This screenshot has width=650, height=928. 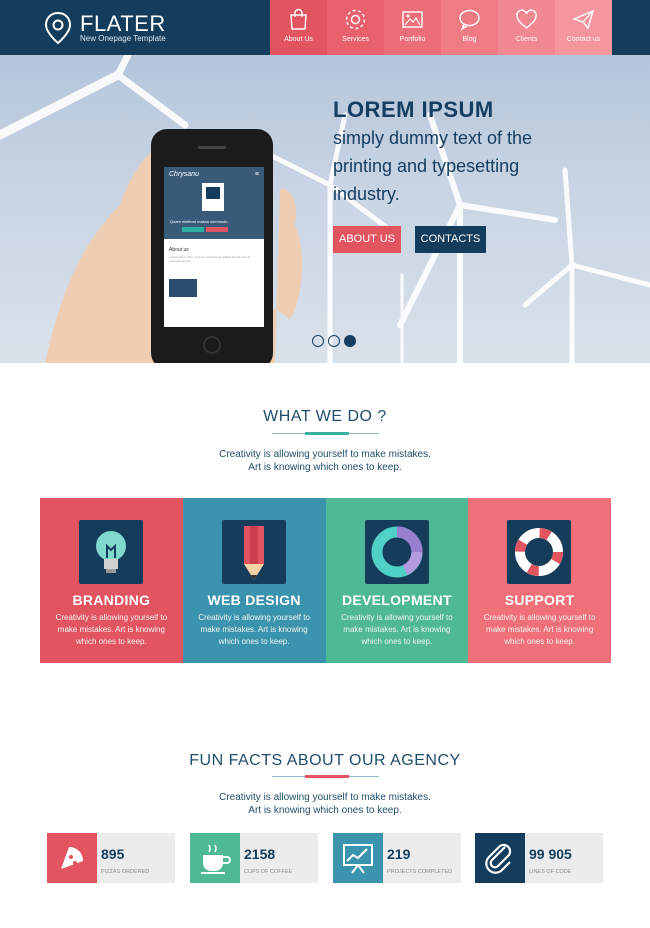 What do you see at coordinates (260, 854) in the screenshot?
I see `fact-value: 2158` at bounding box center [260, 854].